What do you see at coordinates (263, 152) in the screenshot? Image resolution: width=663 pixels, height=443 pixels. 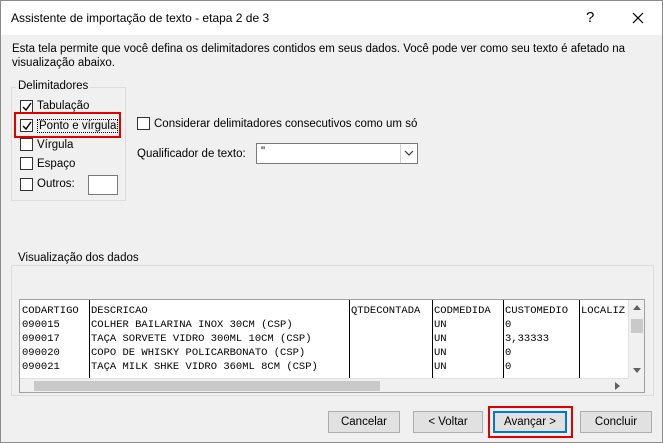 I see `qualifier-value: "` at bounding box center [263, 152].